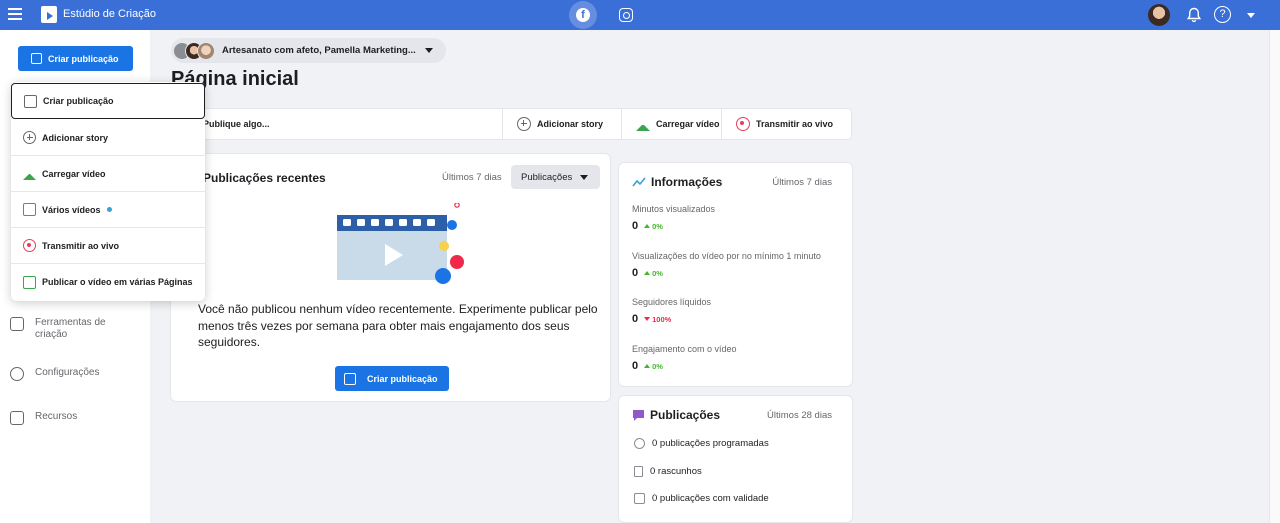 Image resolution: width=1280 pixels, height=523 pixels. What do you see at coordinates (17, 324) in the screenshot?
I see `tools-icon` at bounding box center [17, 324].